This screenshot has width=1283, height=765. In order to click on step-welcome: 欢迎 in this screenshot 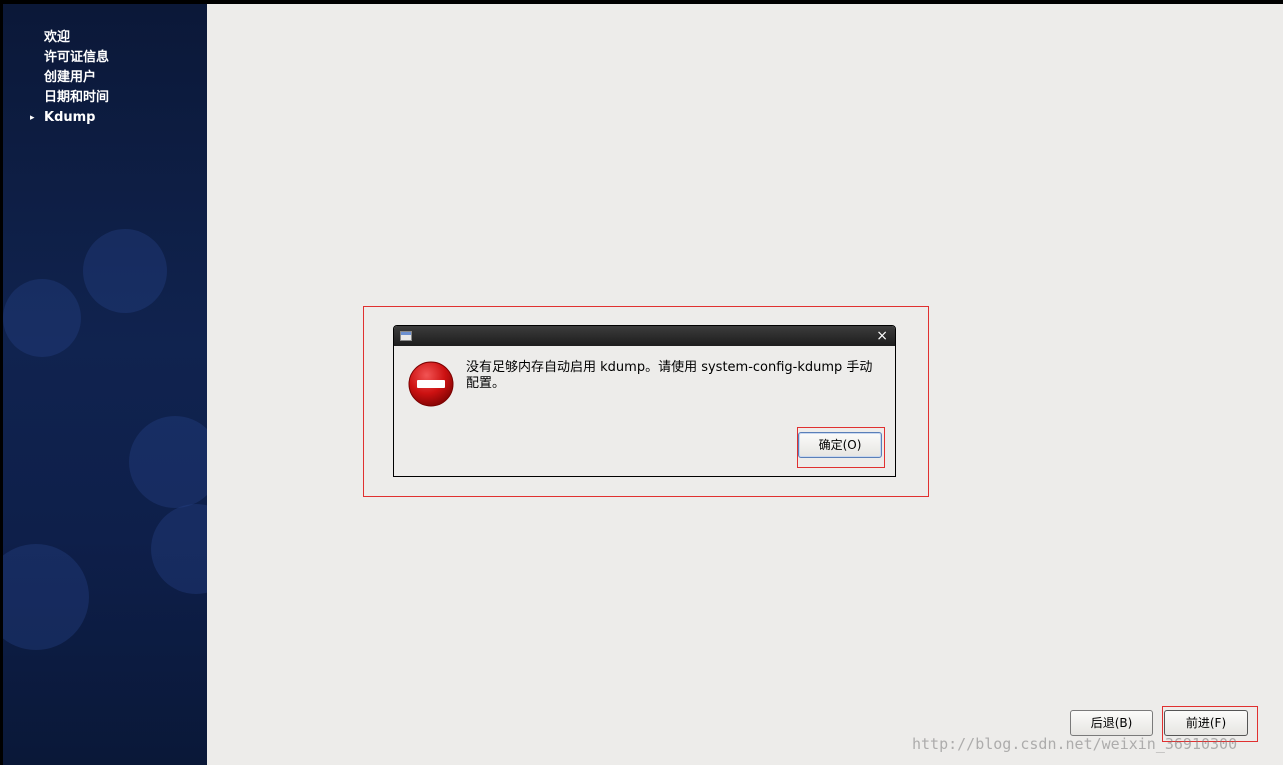, I will do `click(56, 38)`.